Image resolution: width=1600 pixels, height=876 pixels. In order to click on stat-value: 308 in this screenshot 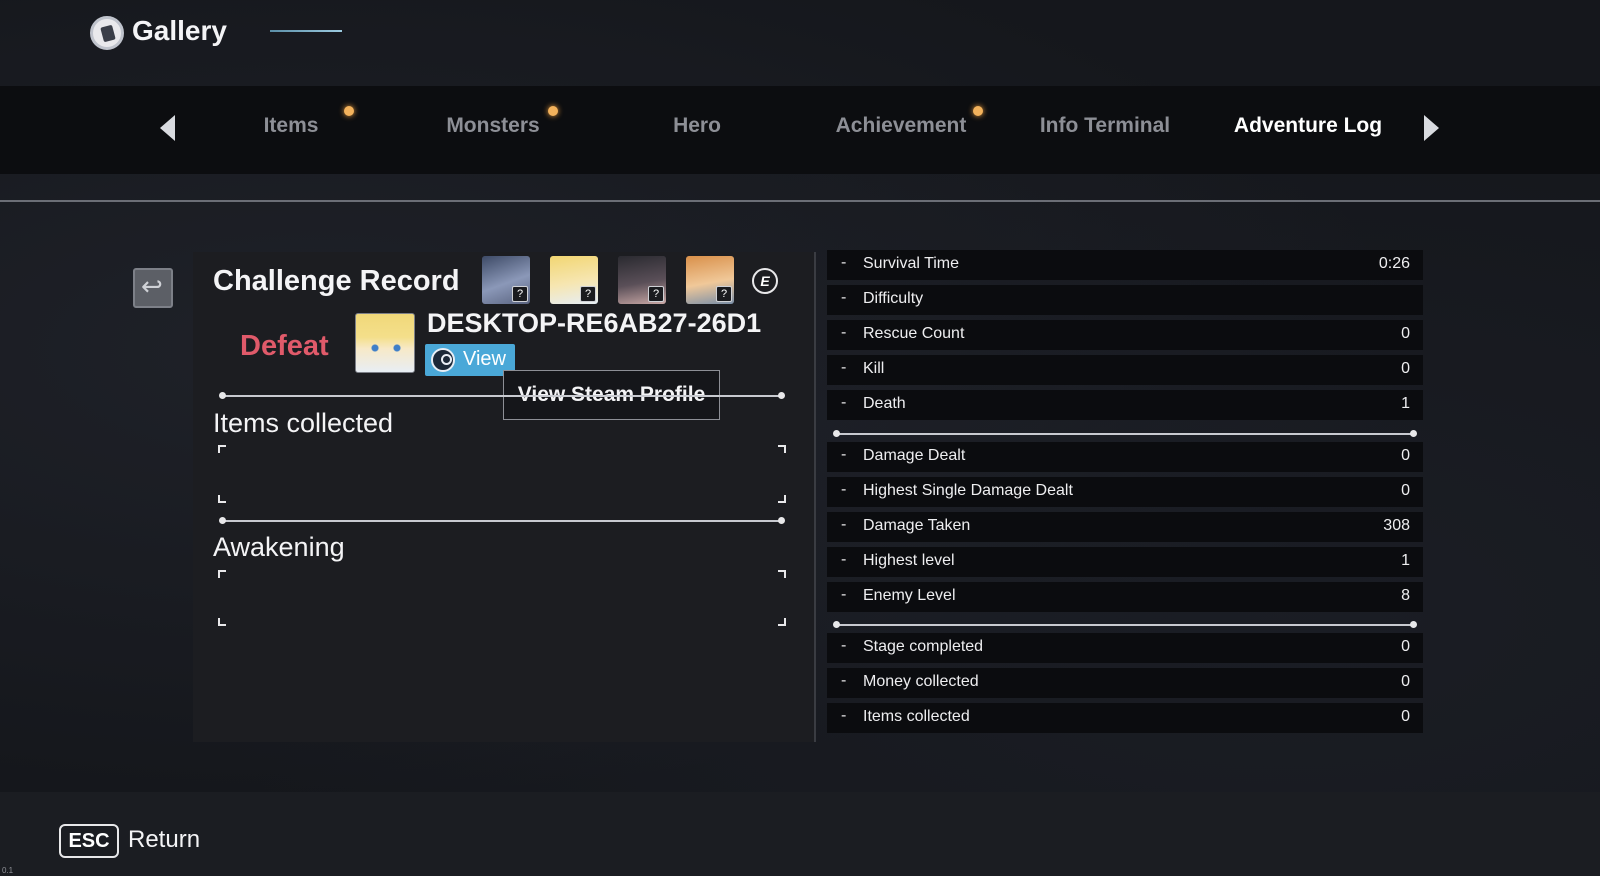, I will do `click(1396, 525)`.